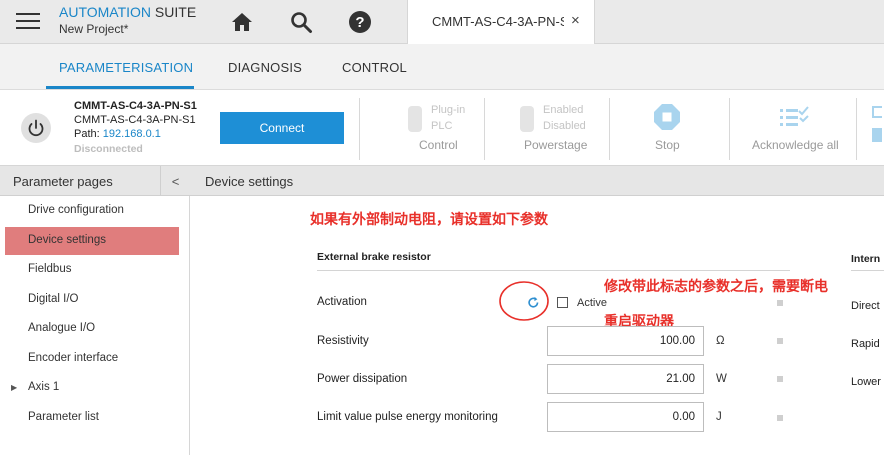  Describe the element at coordinates (625, 341) in the screenshot. I see `resistivity-input` at that location.